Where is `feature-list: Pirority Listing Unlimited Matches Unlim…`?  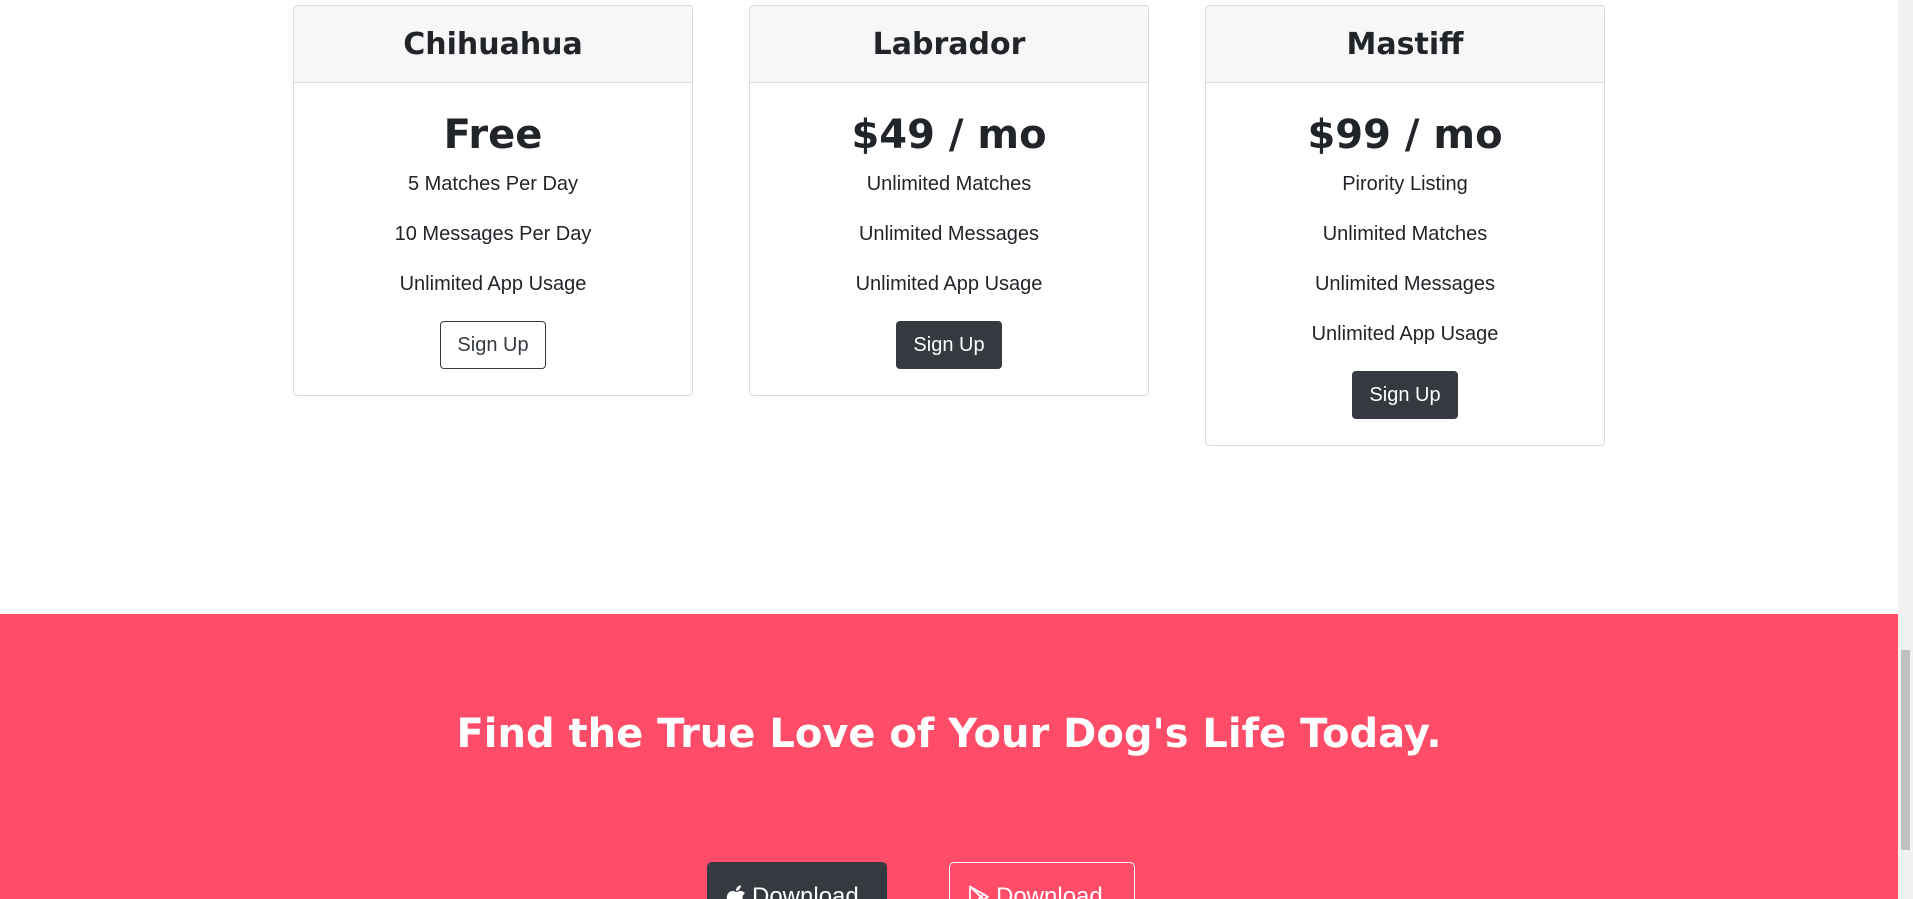
feature-list: Pirority Listing Unlimited Matches Unlim… is located at coordinates (1405, 259).